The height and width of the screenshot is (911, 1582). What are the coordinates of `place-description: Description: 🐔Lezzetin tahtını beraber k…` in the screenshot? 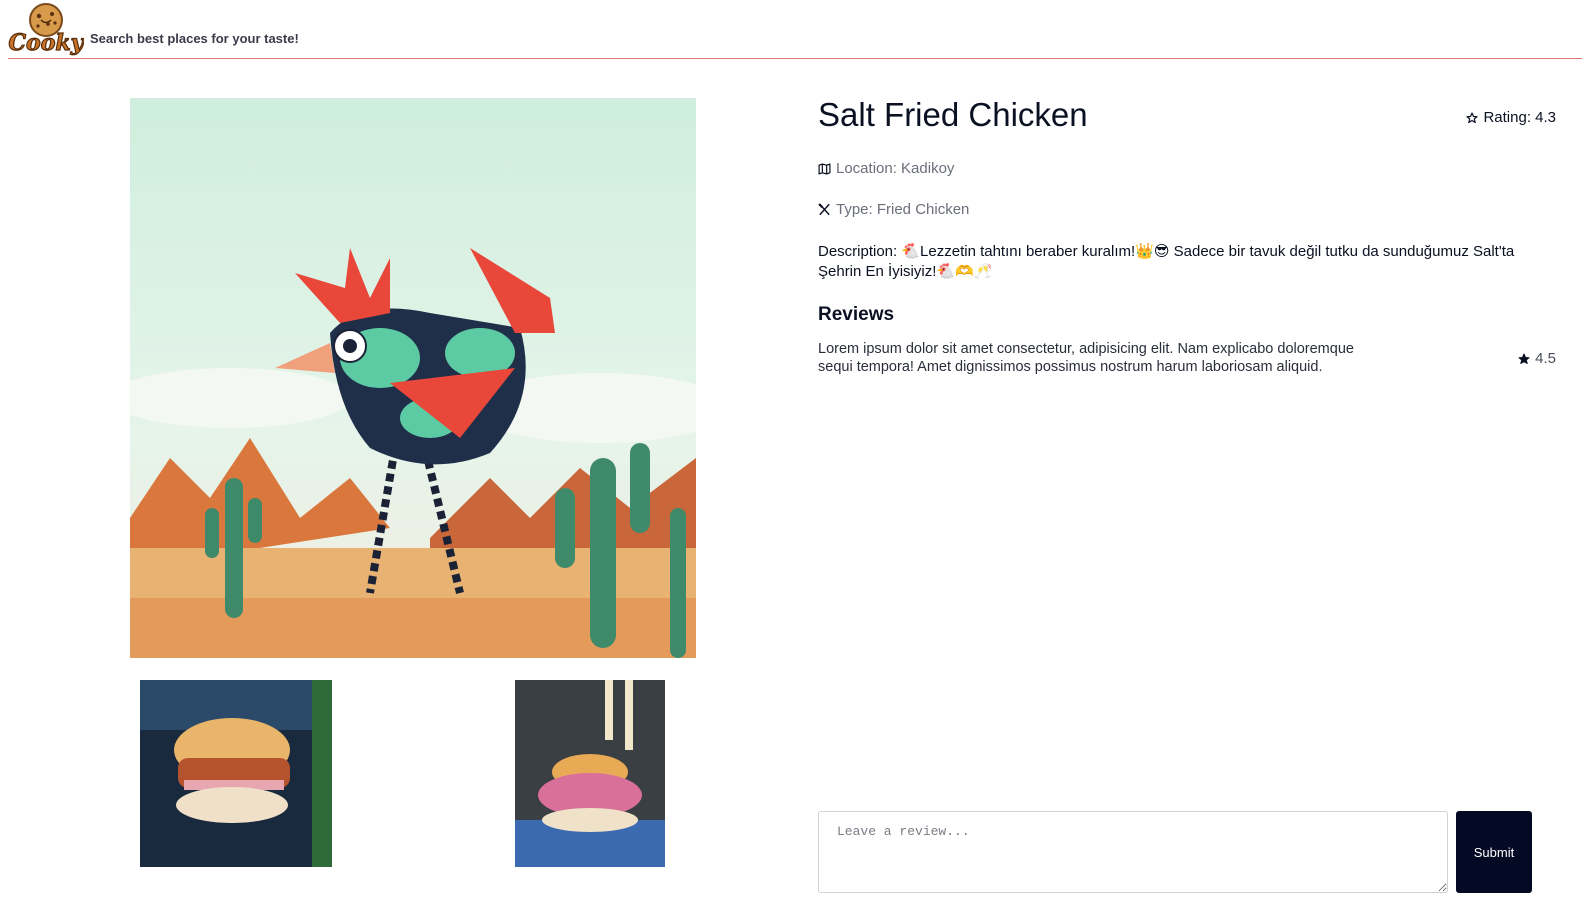 It's located at (1166, 261).